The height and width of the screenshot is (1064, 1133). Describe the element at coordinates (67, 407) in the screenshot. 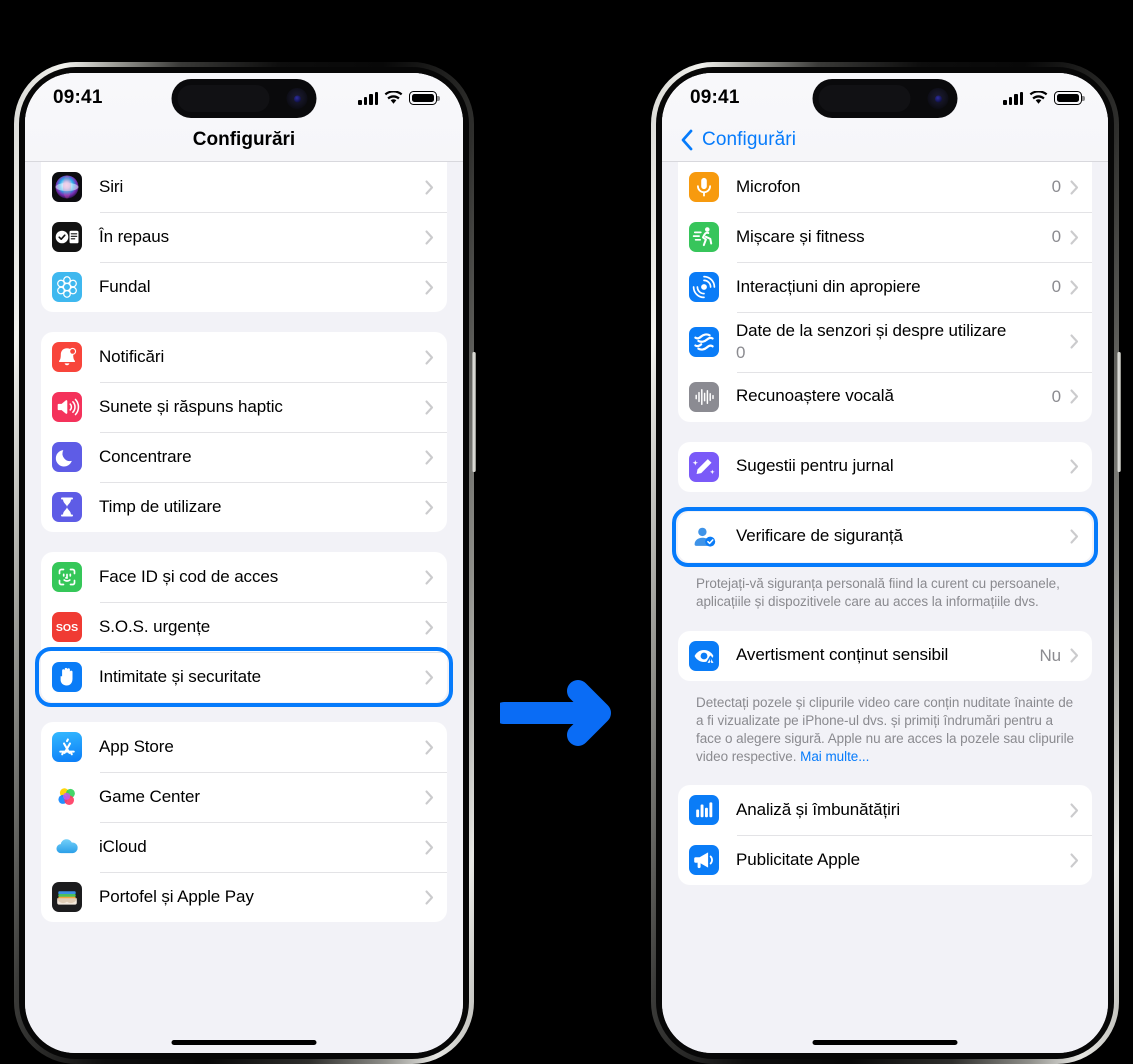

I see `sounds-haptics-icon` at that location.